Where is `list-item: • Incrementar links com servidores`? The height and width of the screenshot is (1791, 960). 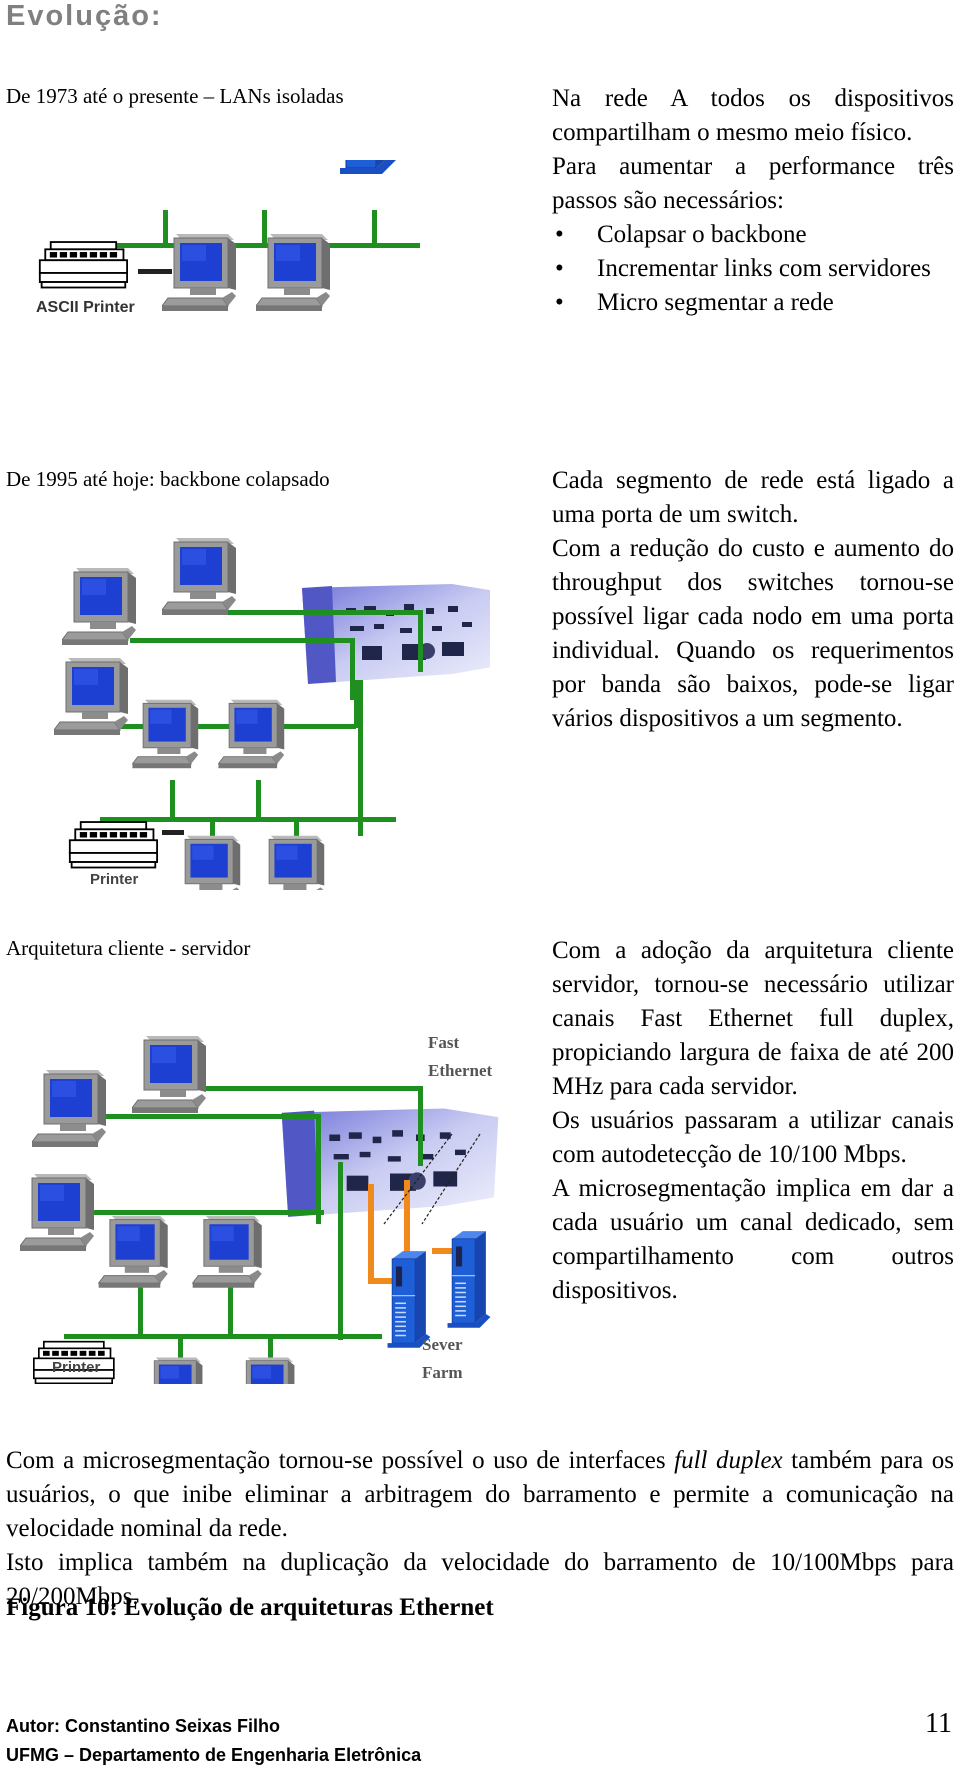
list-item: • Incrementar links com servidores is located at coordinates (753, 269).